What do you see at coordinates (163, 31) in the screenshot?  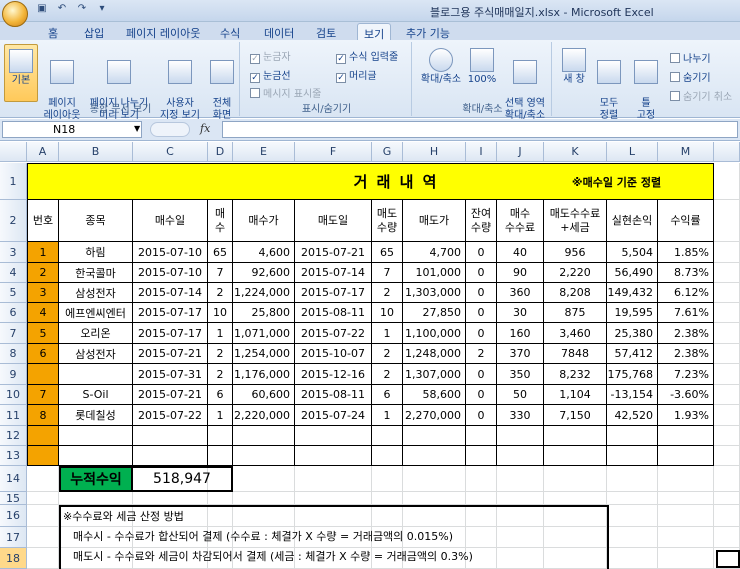 I see `tab-page-layout: 페이지 레이아웃` at bounding box center [163, 31].